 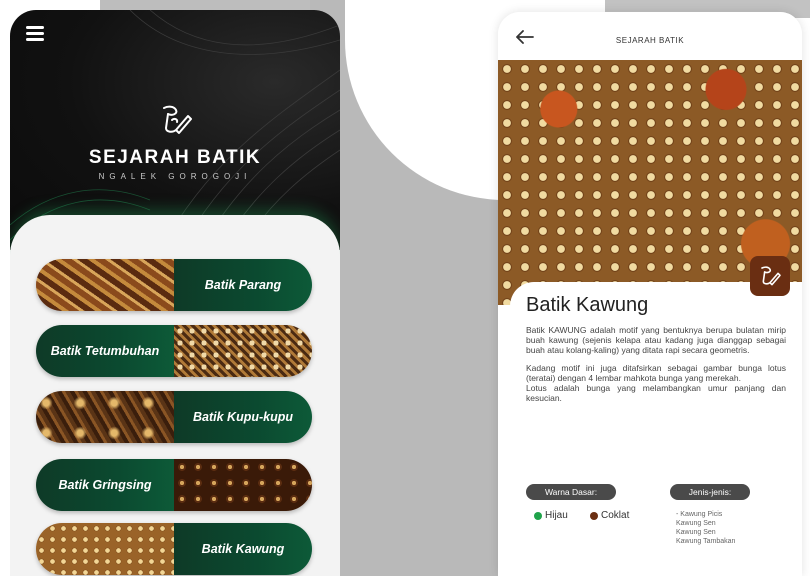 I want to click on color-item-hijau: Hijau, so click(x=551, y=515).